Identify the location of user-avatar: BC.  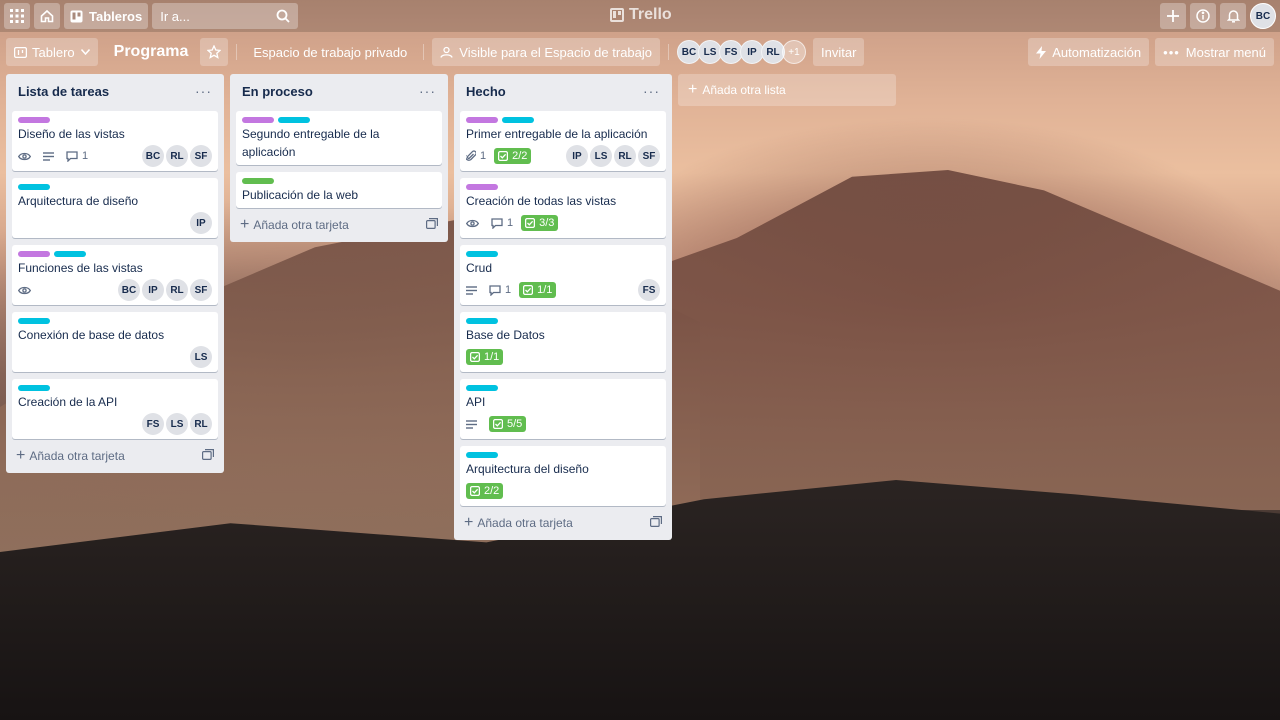
(1263, 16).